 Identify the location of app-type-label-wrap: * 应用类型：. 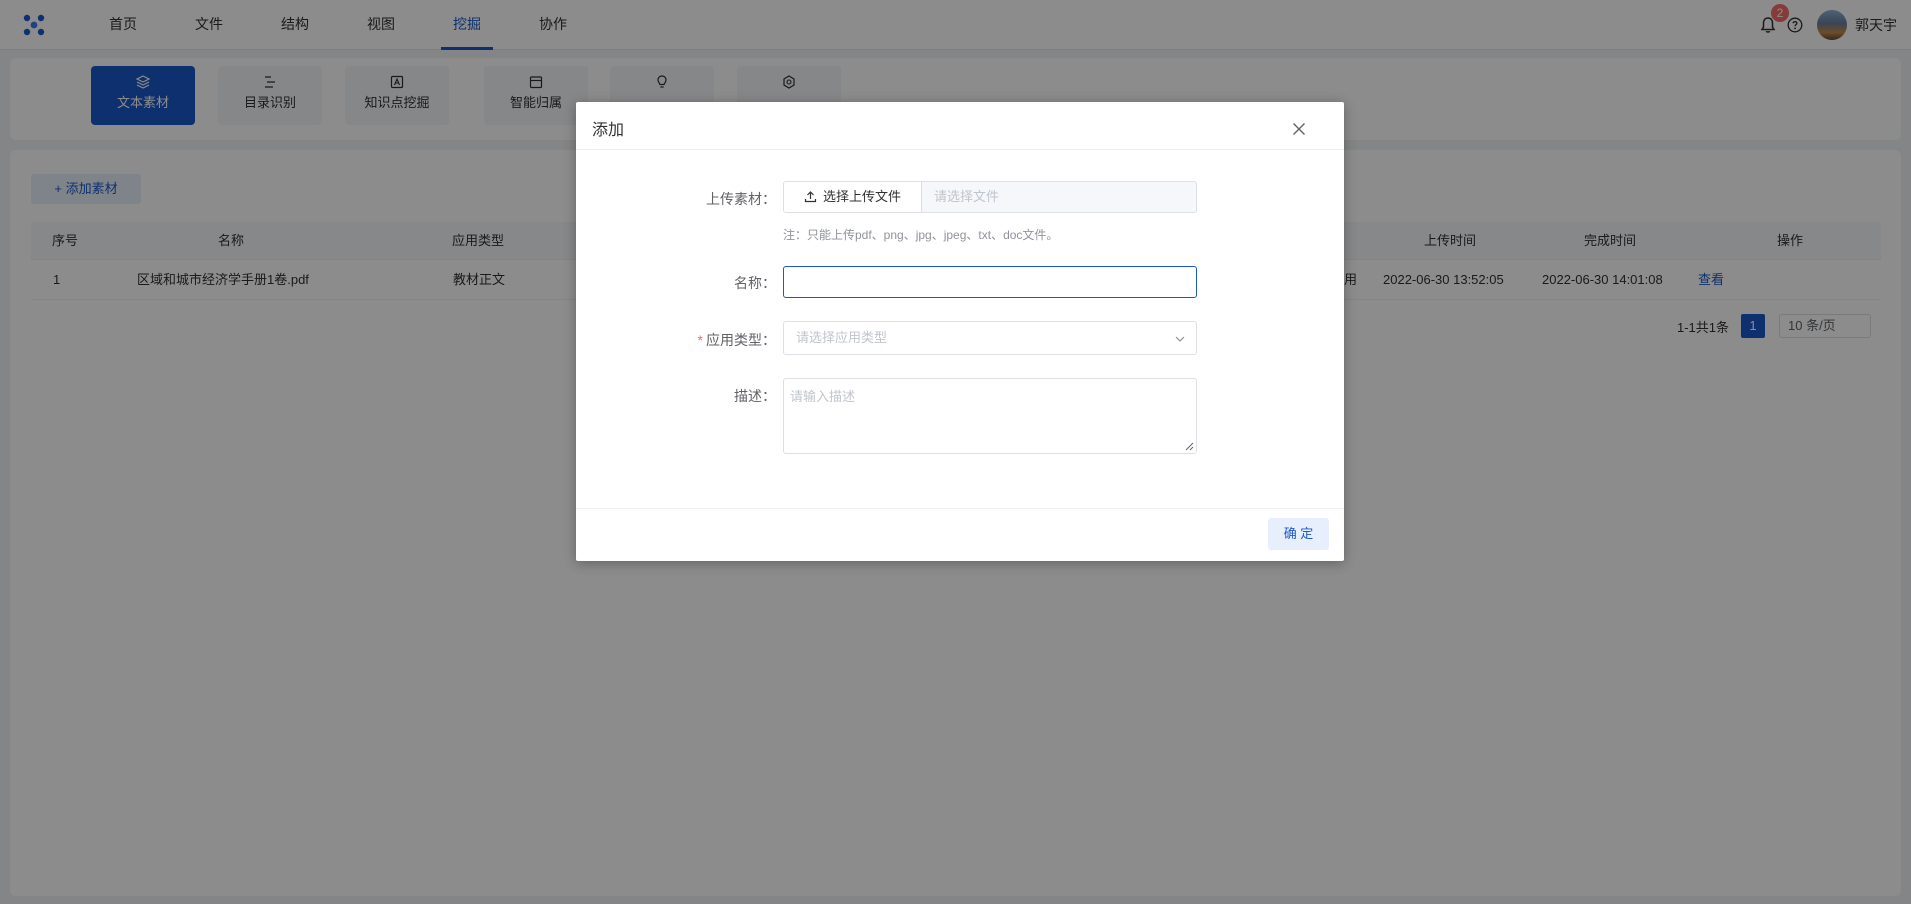
(676, 340).